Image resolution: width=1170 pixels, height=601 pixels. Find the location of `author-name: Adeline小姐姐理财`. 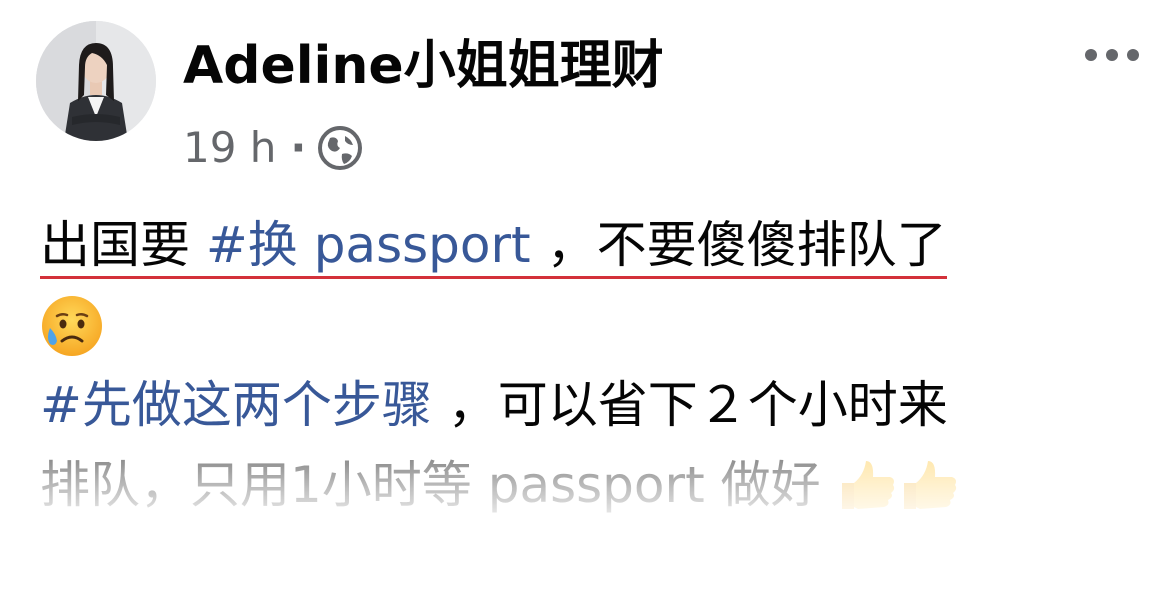

author-name: Adeline小姐姐理财 is located at coordinates (423, 66).